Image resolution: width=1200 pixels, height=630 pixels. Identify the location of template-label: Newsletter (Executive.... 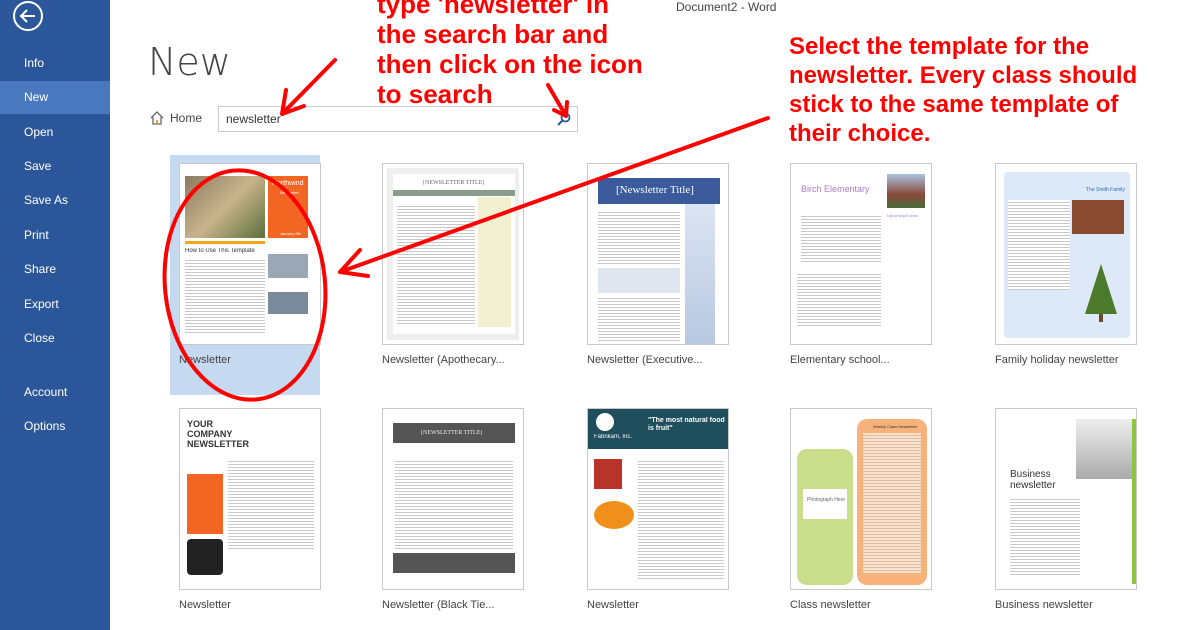
(645, 360).